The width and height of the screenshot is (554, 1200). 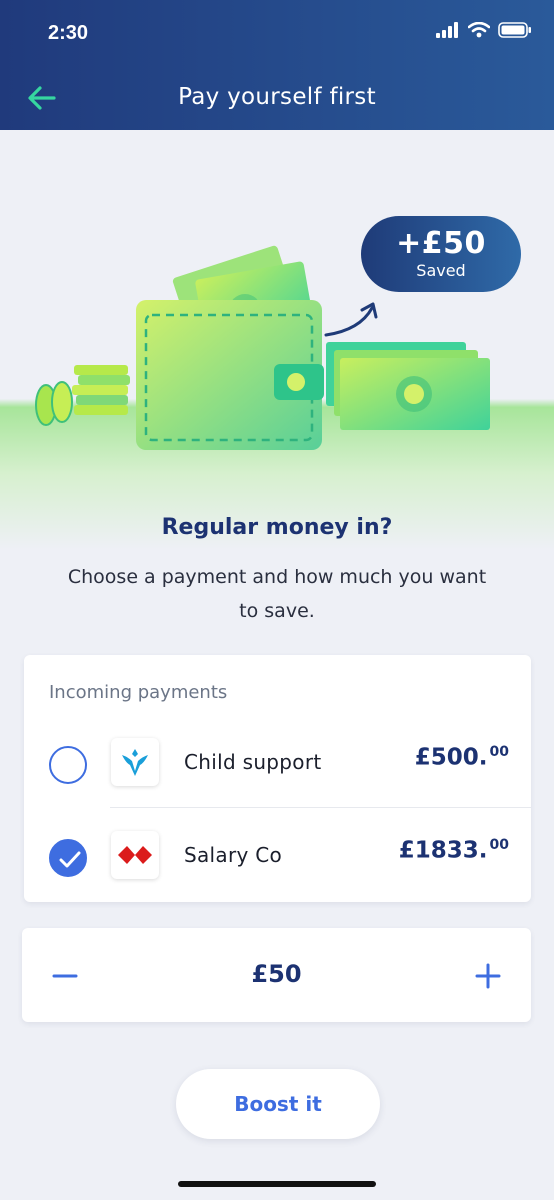 What do you see at coordinates (233, 855) in the screenshot?
I see `payee-name: Salary Co` at bounding box center [233, 855].